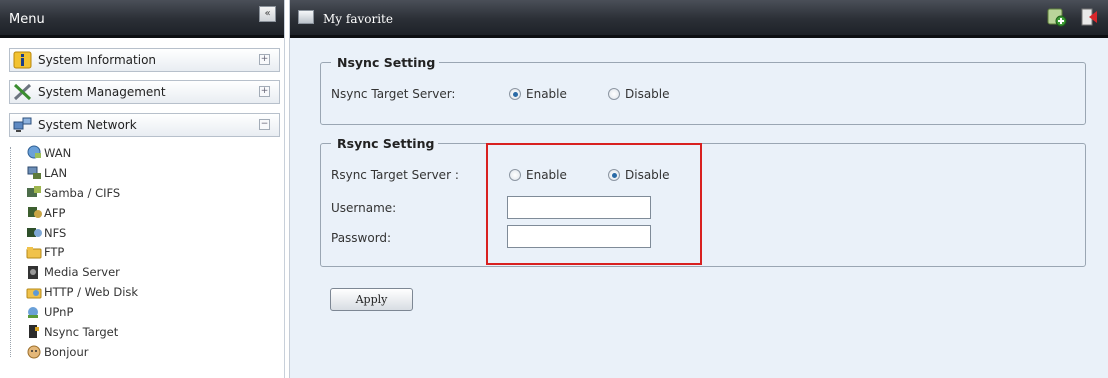  Describe the element at coordinates (264, 124) in the screenshot. I see `collapse-toggle: −` at that location.